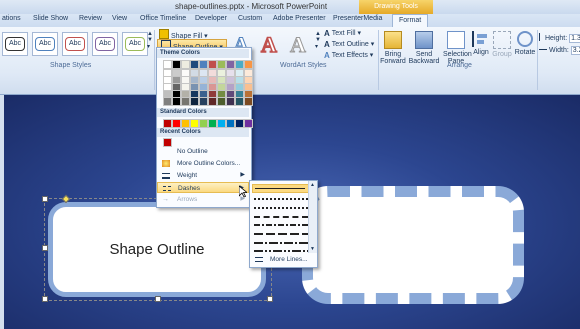 This screenshot has width=580, height=329. Describe the element at coordinates (342, 33) in the screenshot. I see `text-fill-button: A Text Fill ▾` at that location.